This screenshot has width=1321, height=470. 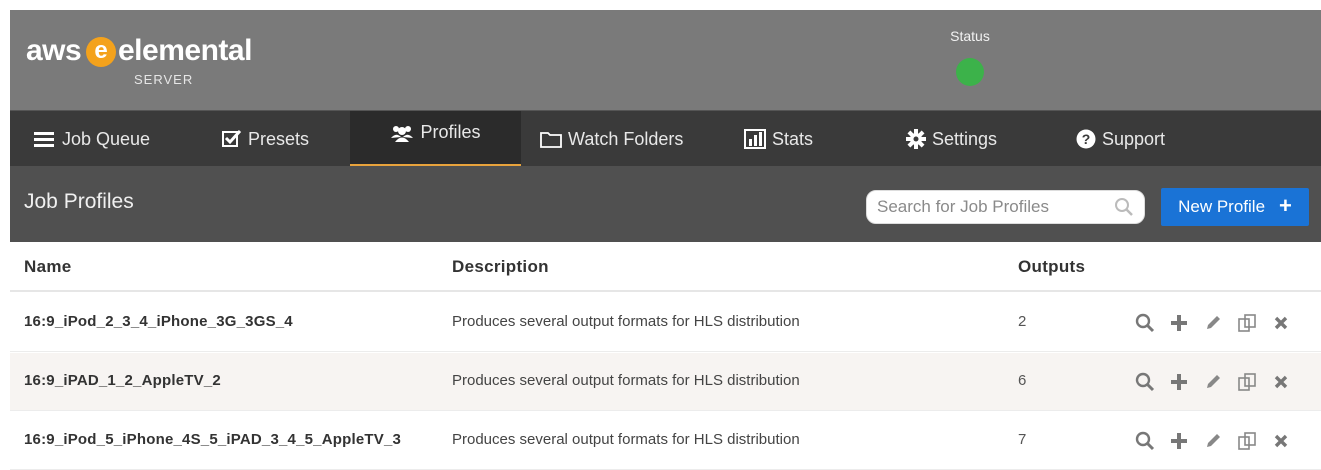 What do you see at coordinates (79, 201) in the screenshot?
I see `page-title: Job Profiles` at bounding box center [79, 201].